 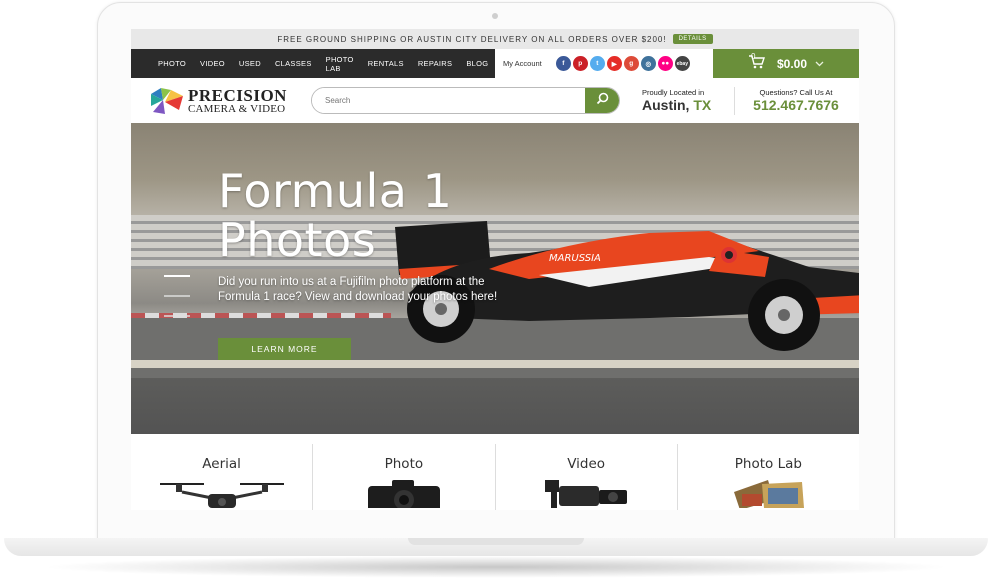 I want to click on ebay-icon: ebay, so click(x=682, y=63).